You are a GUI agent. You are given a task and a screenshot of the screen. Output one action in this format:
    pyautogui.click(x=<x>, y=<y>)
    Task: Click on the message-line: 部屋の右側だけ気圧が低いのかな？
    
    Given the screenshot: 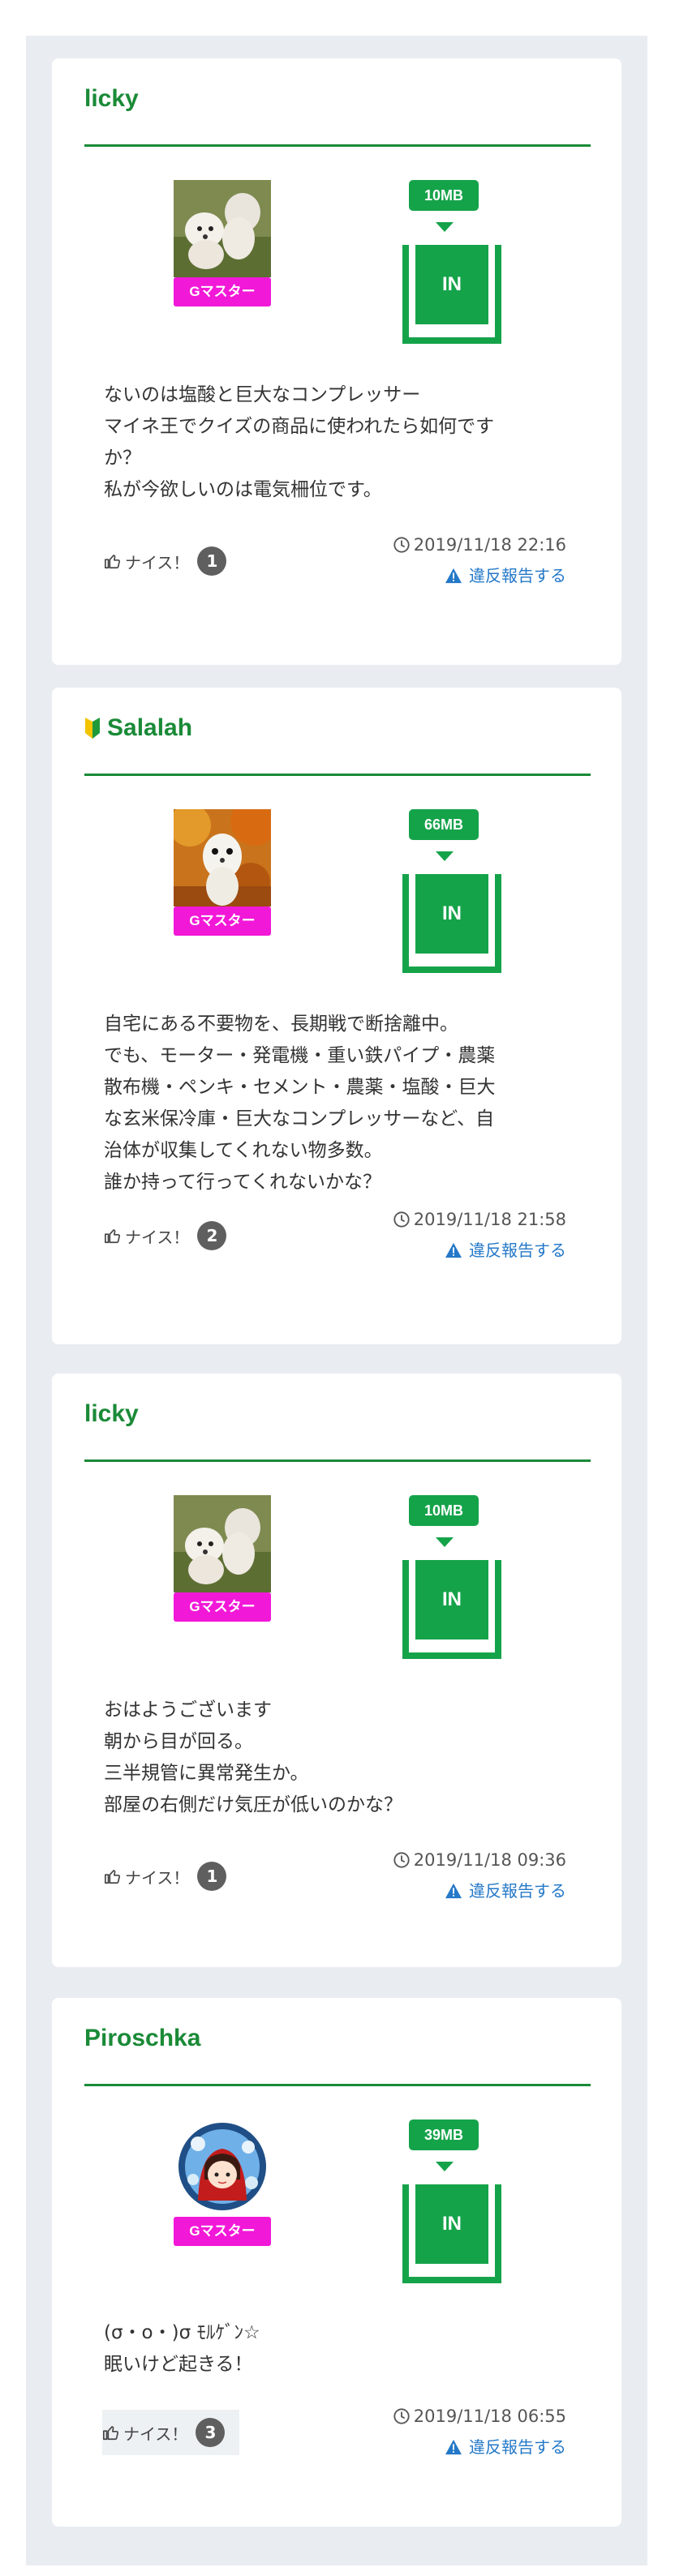 What is the action you would take?
    pyautogui.click(x=253, y=1804)
    